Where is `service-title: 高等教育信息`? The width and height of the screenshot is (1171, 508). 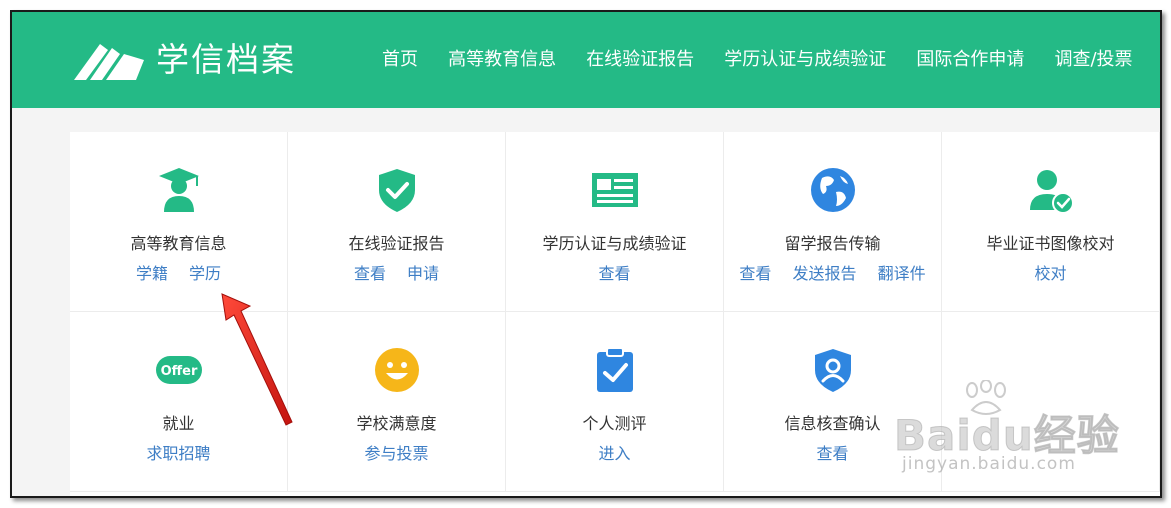
service-title: 高等教育信息 is located at coordinates (178, 243).